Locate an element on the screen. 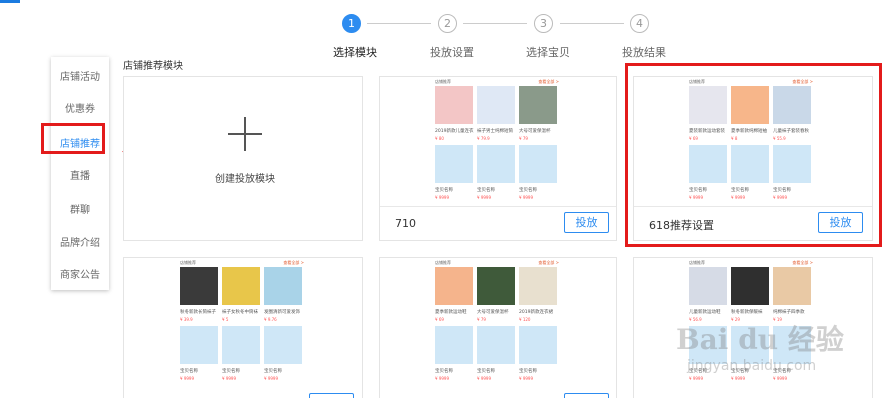  module-card-name: 710 is located at coordinates (405, 223).